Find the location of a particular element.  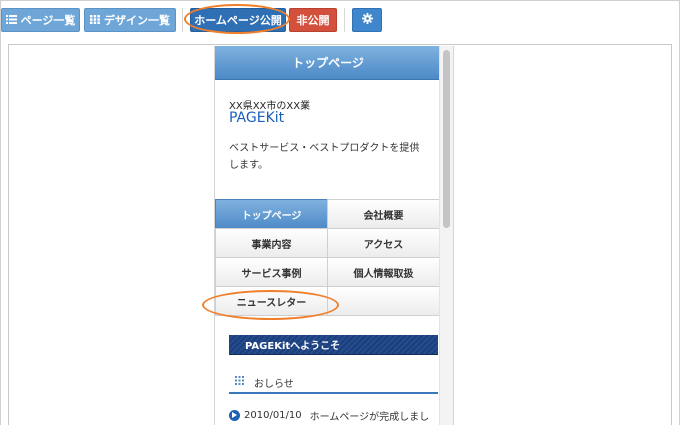

news-heading-text: おしらせ is located at coordinates (274, 384).